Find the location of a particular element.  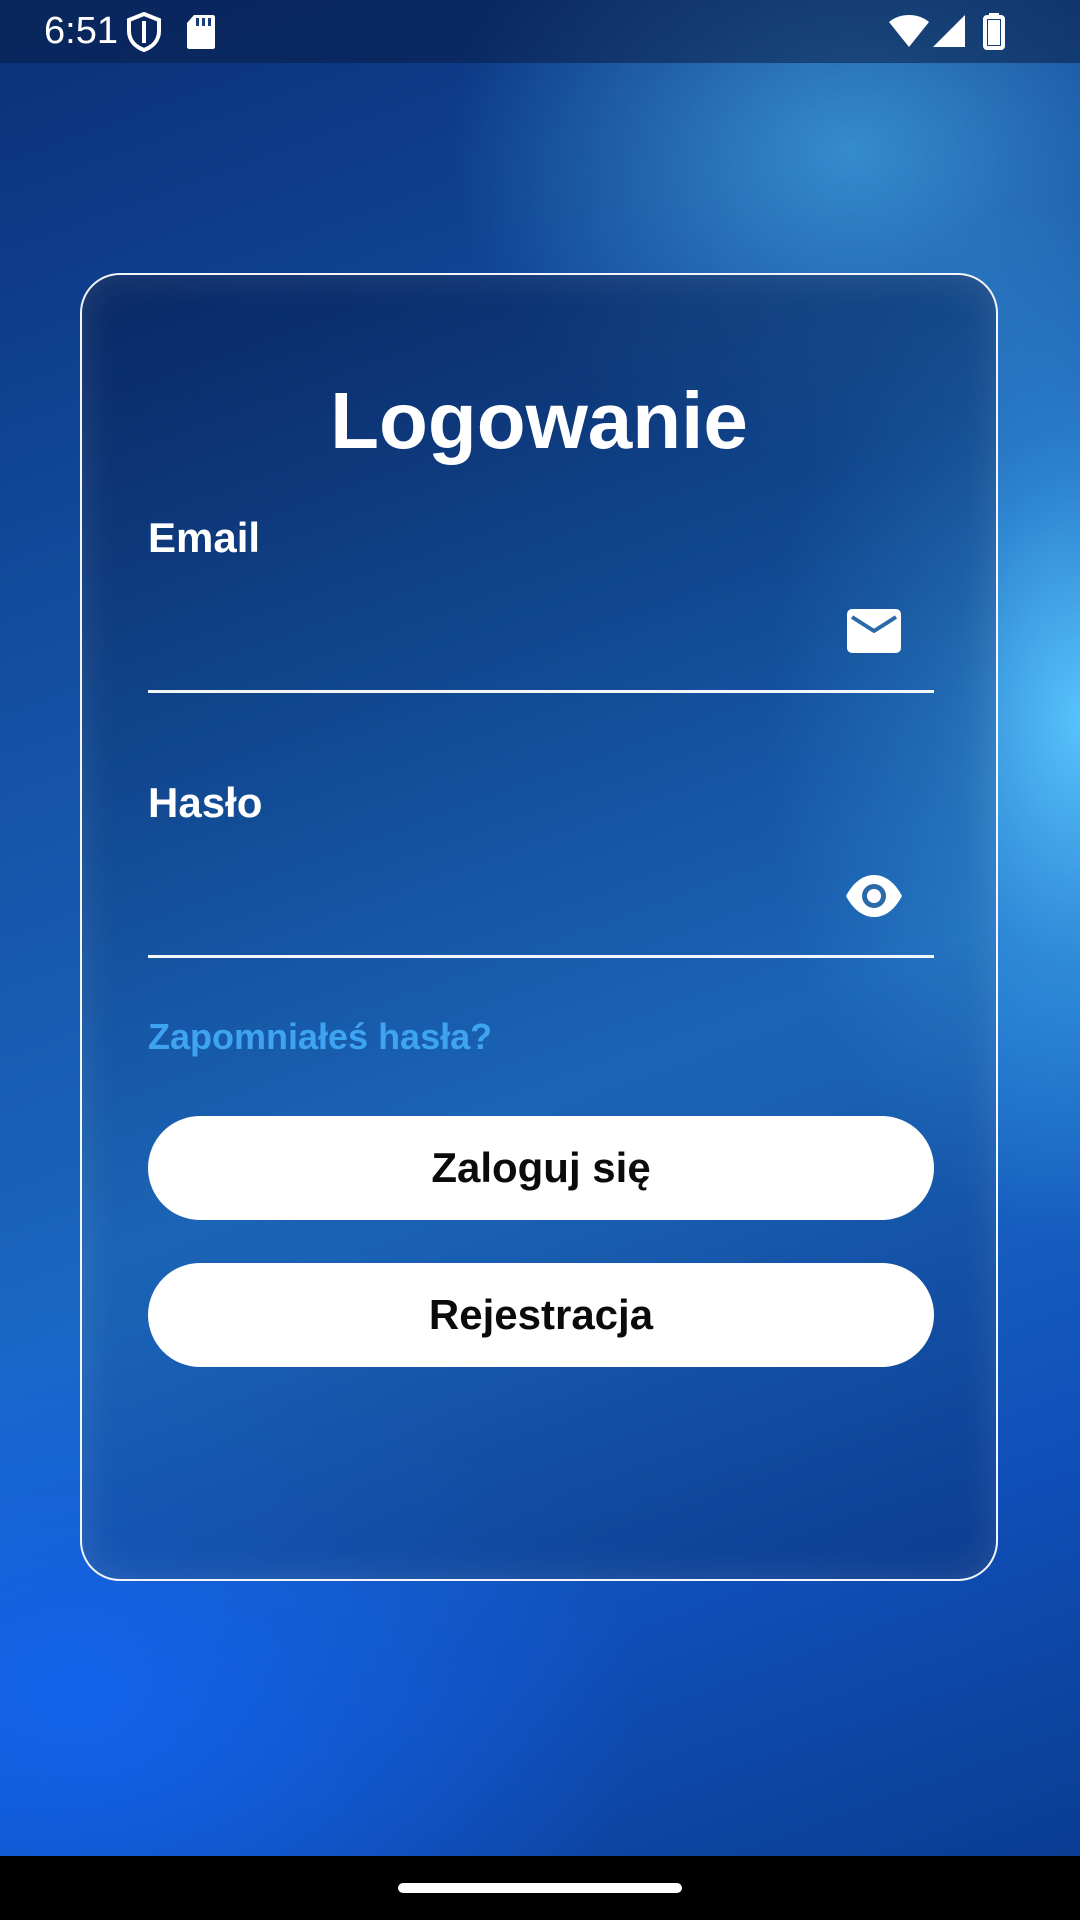

battery-icon is located at coordinates (994, 31).